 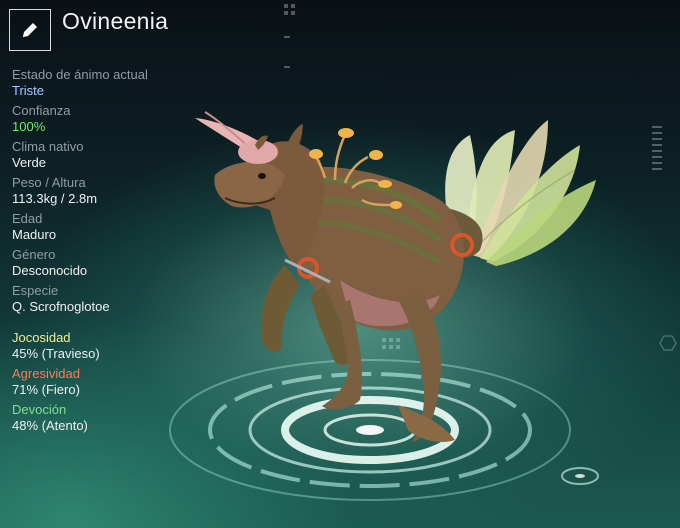 I want to click on stat-value: Desconocido, so click(x=50, y=270).